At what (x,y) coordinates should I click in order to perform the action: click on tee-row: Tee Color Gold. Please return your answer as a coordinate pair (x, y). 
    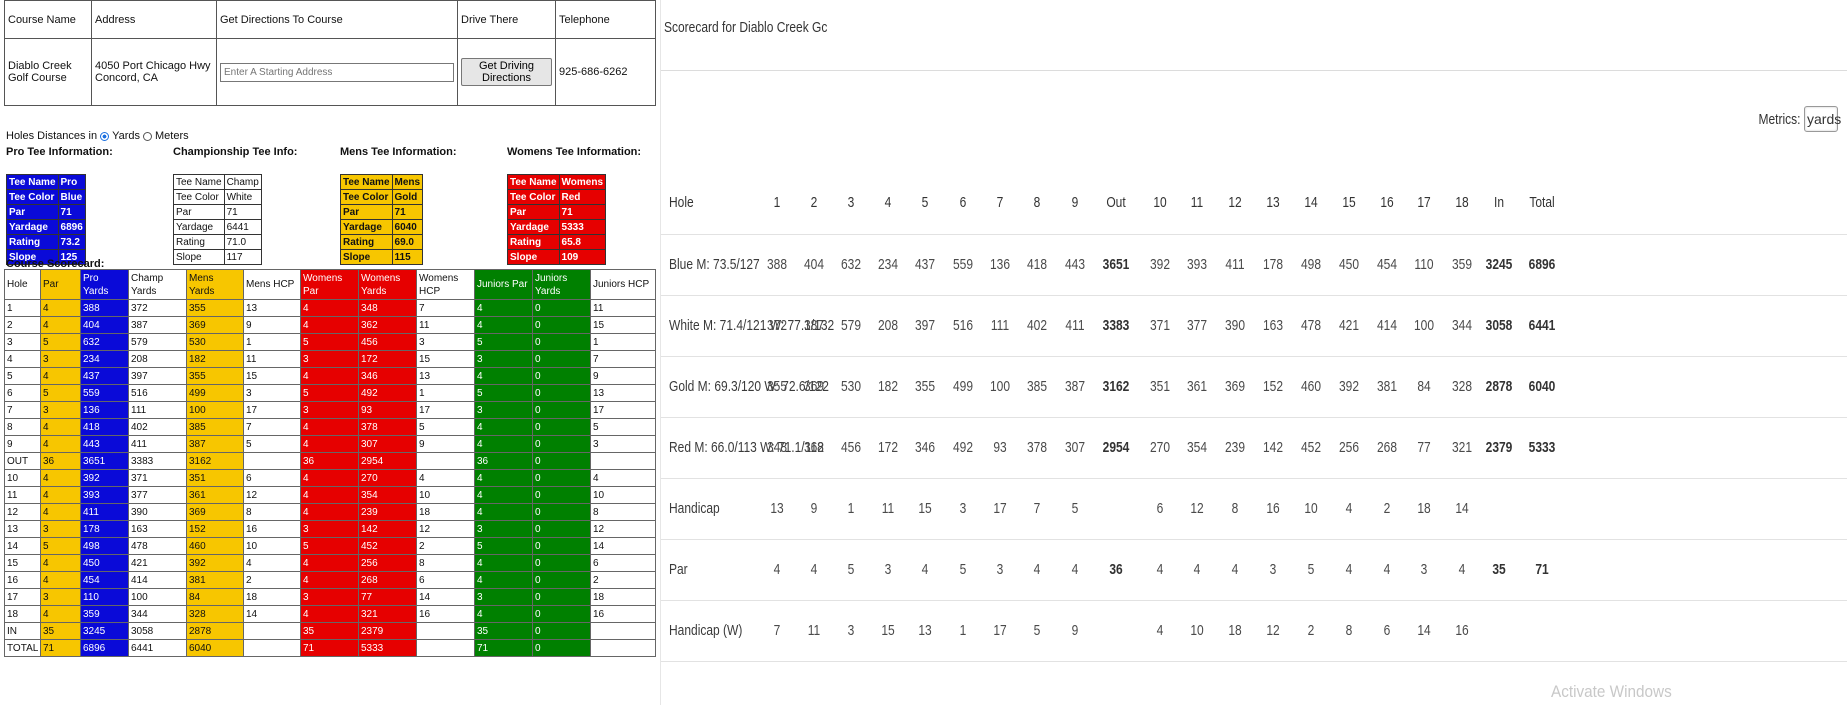
    Looking at the image, I should click on (382, 197).